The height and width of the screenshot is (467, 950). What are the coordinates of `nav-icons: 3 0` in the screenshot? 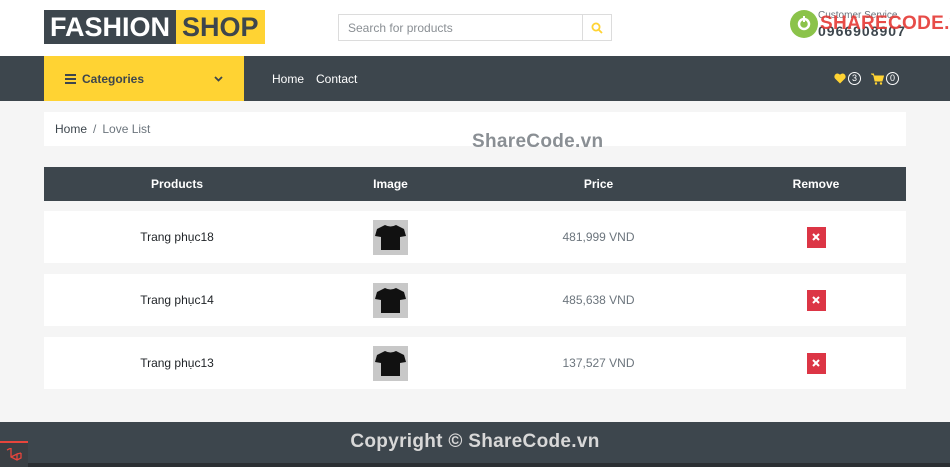 It's located at (871, 78).